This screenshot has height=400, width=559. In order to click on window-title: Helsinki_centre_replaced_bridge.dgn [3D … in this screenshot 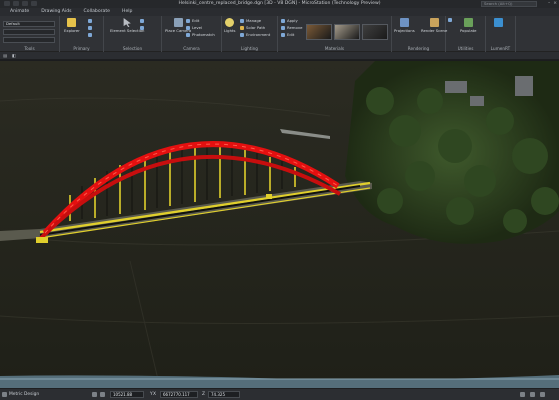, I will do `click(279, 3)`.